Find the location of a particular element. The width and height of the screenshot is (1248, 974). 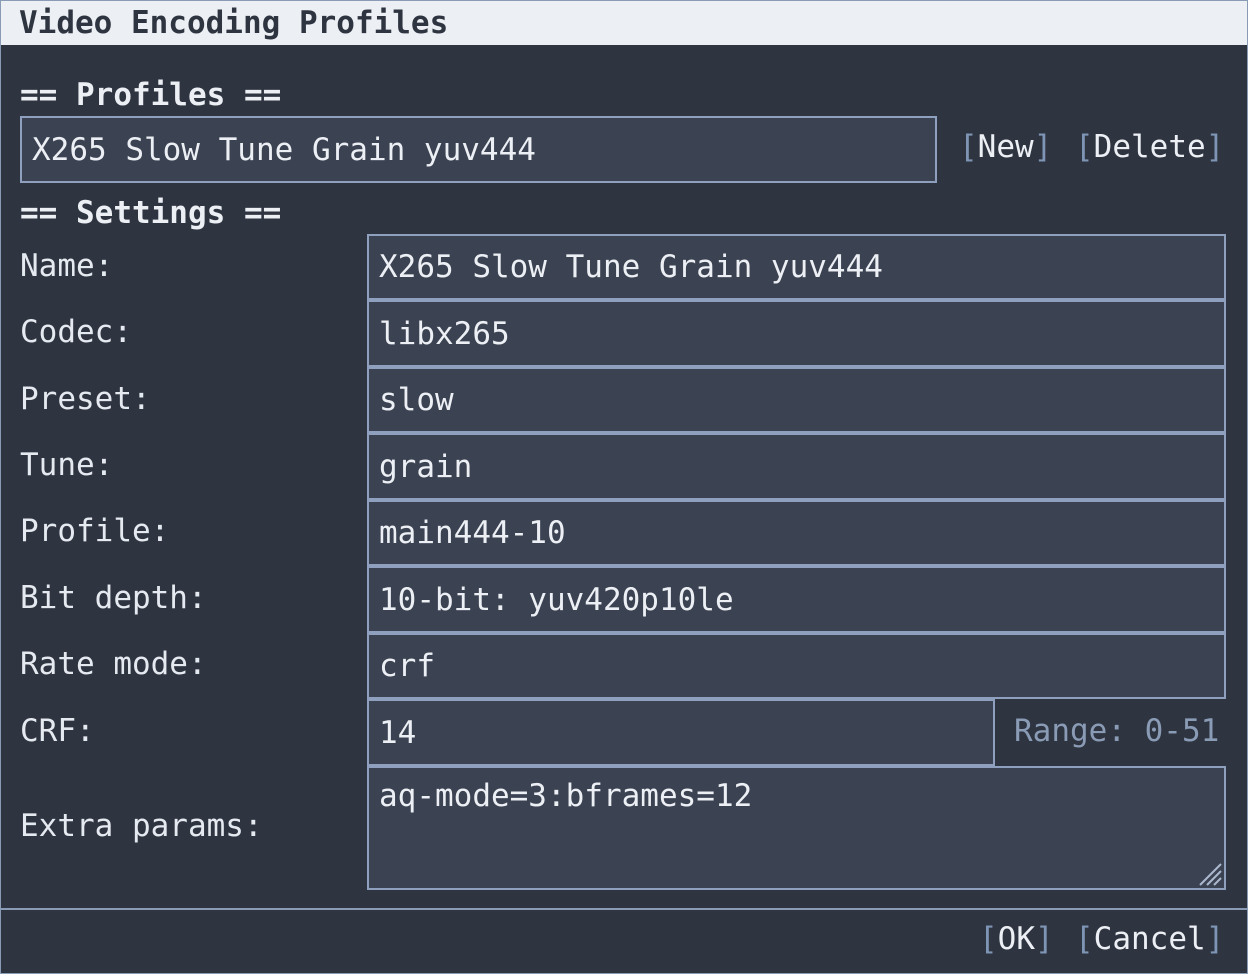

crf-range-hint: Range: 0-51 is located at coordinates (1117, 731).